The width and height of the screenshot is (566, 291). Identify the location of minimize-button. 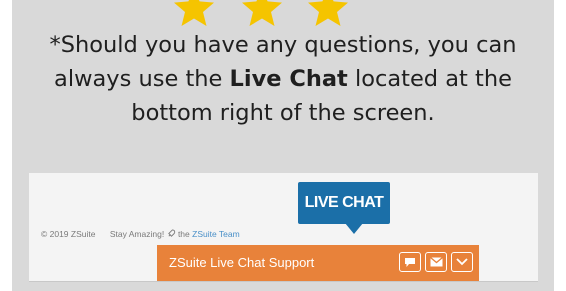
(462, 262).